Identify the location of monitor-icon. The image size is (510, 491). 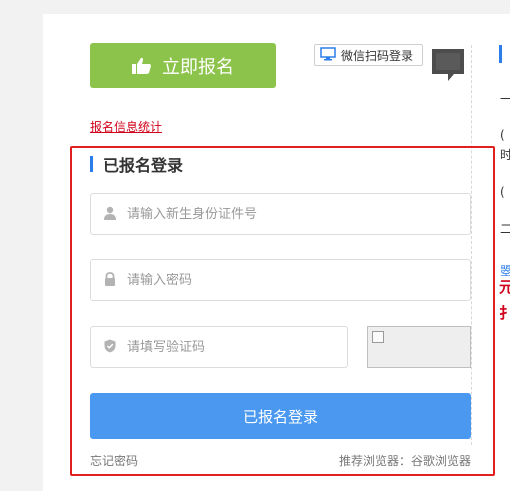
(328, 55).